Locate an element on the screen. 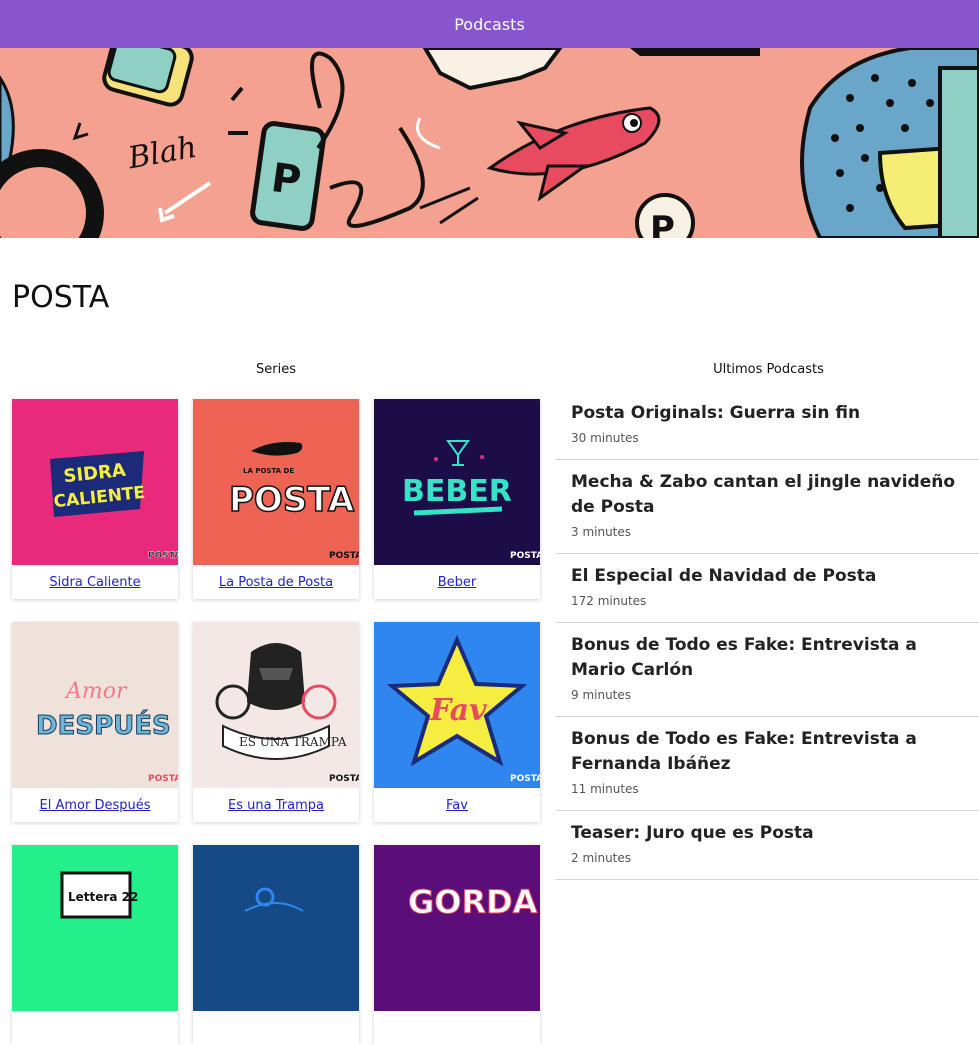 This screenshot has height=1045, width=979. series-card-gorda: GORDA is located at coordinates (457, 945).